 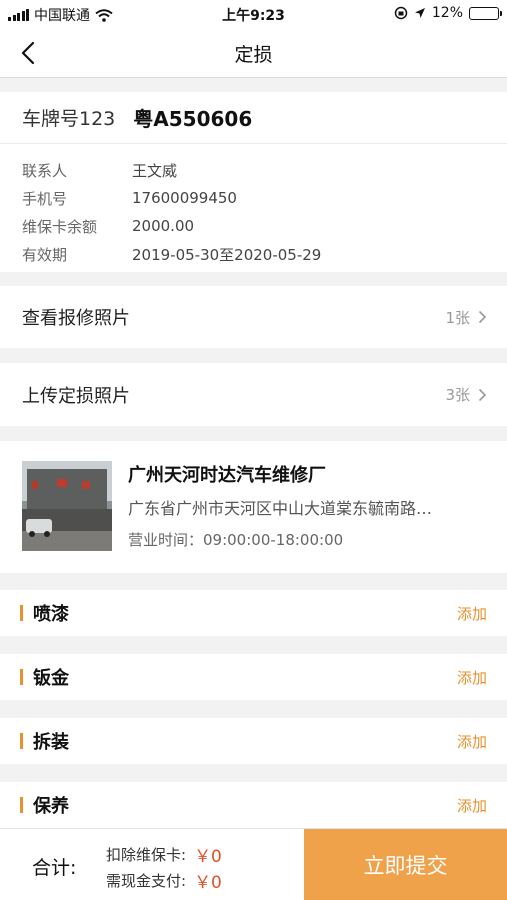 I want to click on category-label: 钣金, so click(x=51, y=678).